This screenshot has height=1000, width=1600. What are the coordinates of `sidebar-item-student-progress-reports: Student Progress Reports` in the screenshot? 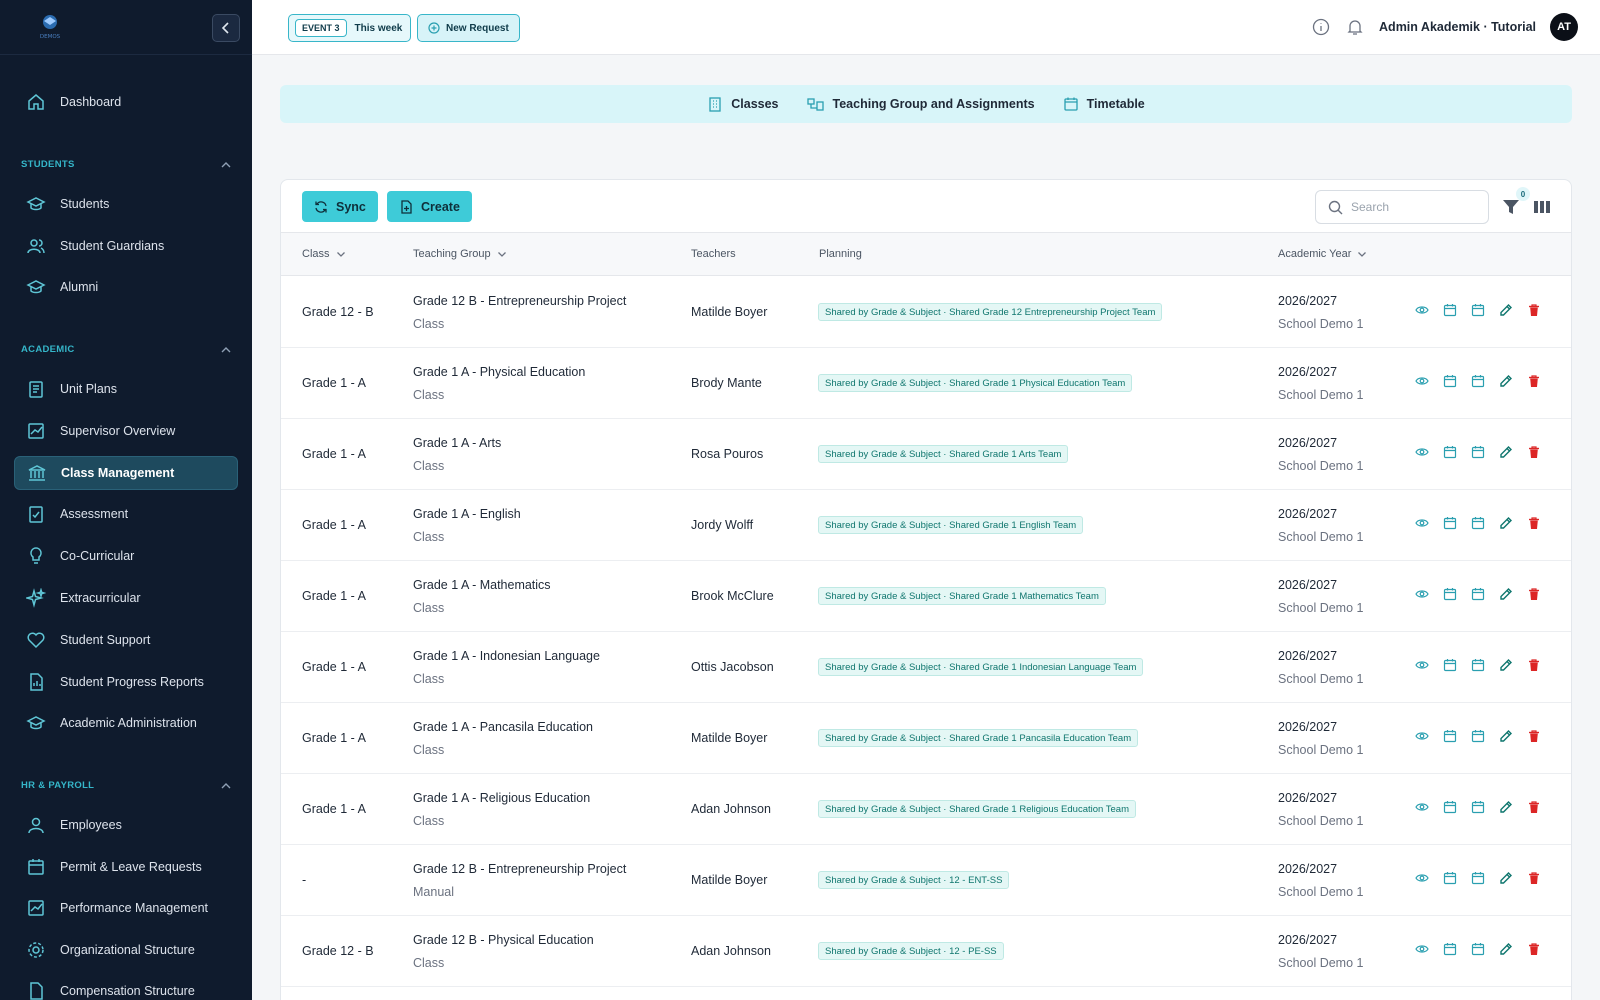 It's located at (126, 682).